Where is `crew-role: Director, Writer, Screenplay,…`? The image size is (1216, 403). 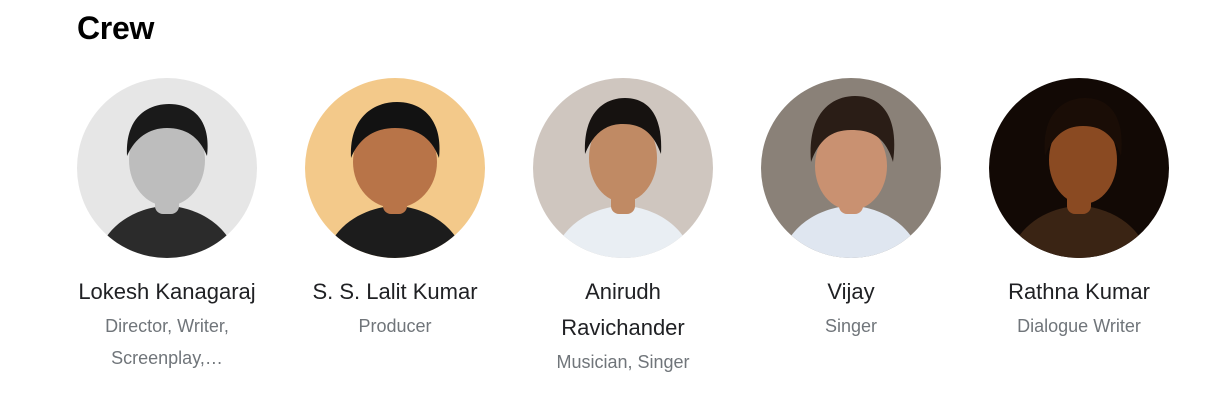
crew-role: Director, Writer, Screenplay,… is located at coordinates (167, 342).